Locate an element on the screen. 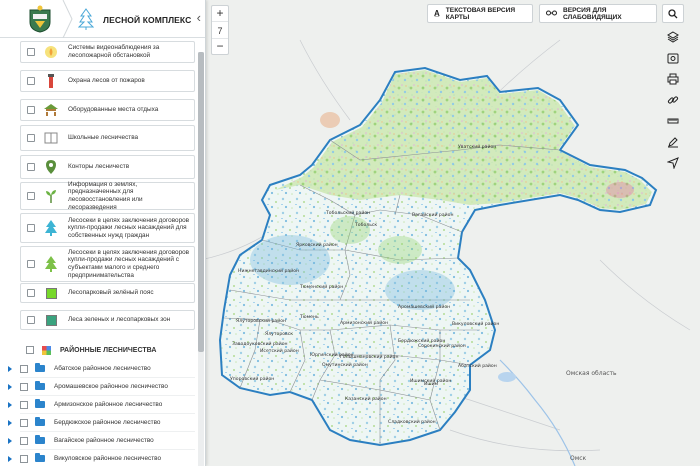 Image resolution: width=700 pixels, height=466 pixels. layer-school-forestries: Школьные лесничества is located at coordinates (107, 138).